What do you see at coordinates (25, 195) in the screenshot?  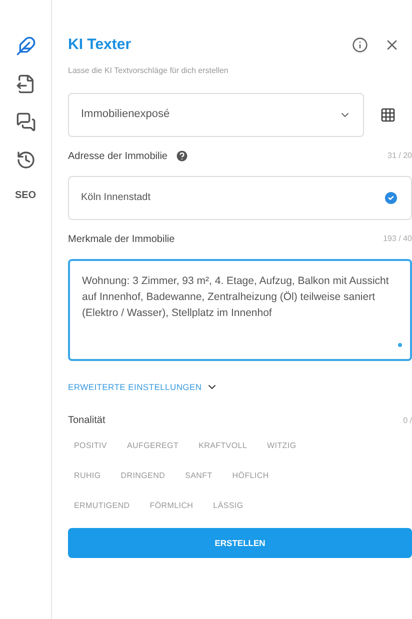 I see `seo-link: SEO` at bounding box center [25, 195].